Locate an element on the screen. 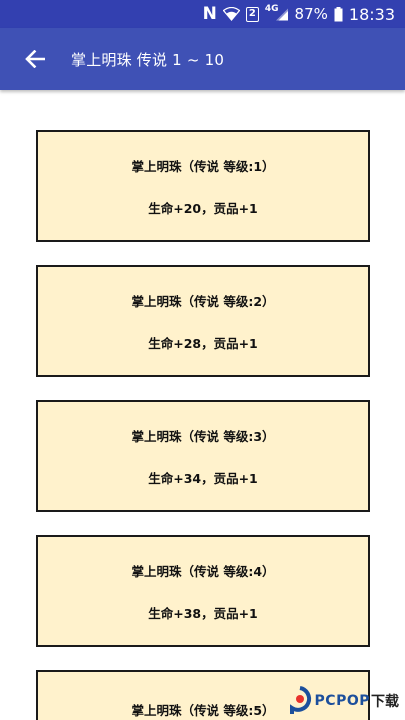  watermark-brand: PCPOP is located at coordinates (342, 701).